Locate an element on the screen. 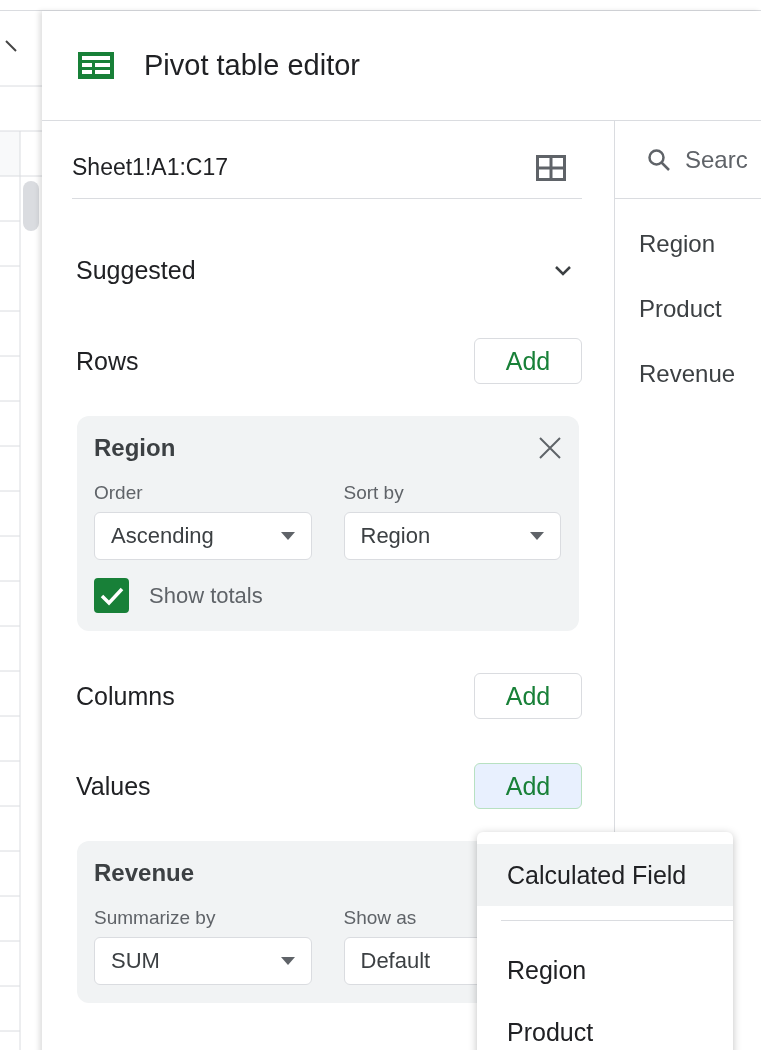  card-title: Region is located at coordinates (135, 448).